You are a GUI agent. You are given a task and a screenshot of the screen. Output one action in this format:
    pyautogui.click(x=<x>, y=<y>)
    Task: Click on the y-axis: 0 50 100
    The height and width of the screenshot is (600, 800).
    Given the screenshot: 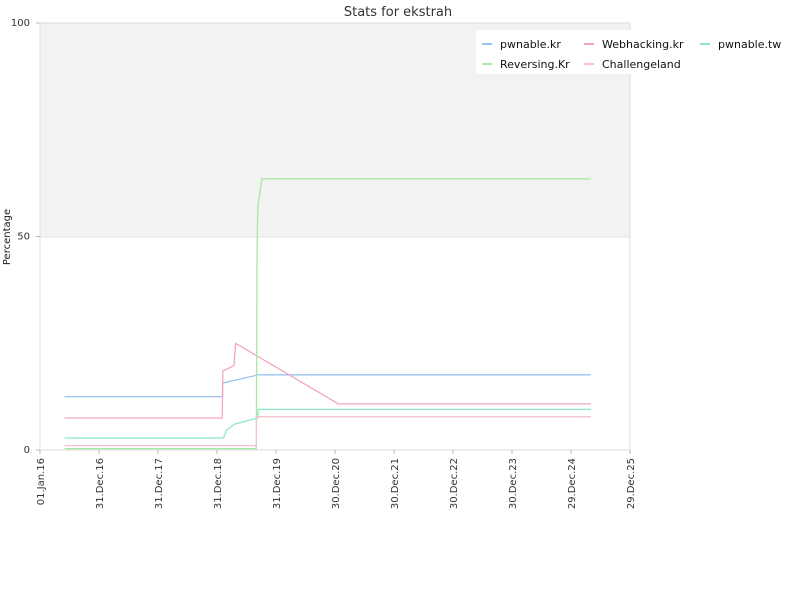 What is the action you would take?
    pyautogui.click(x=25, y=237)
    